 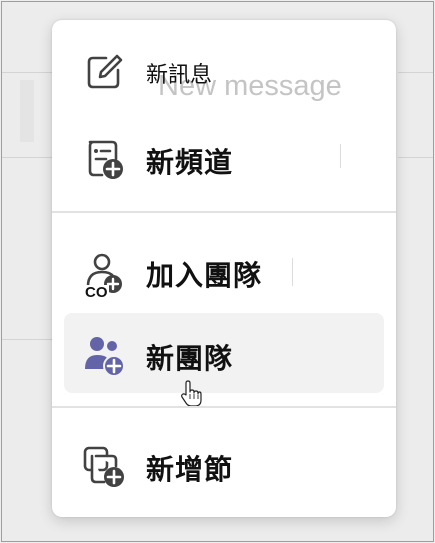 What do you see at coordinates (224, 70) in the screenshot?
I see `menu-item-new-message: New message 新訊息` at bounding box center [224, 70].